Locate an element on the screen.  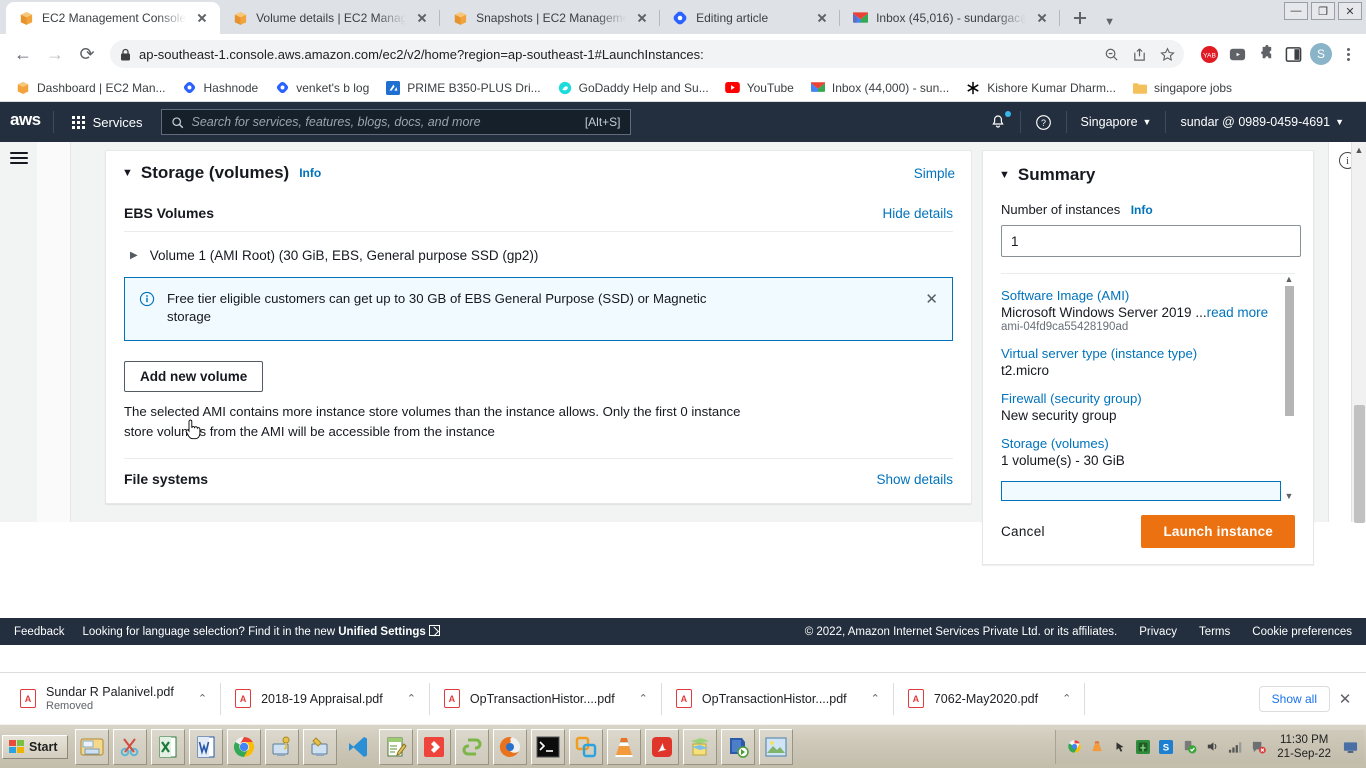
vmware-icon is located at coordinates (586, 746).